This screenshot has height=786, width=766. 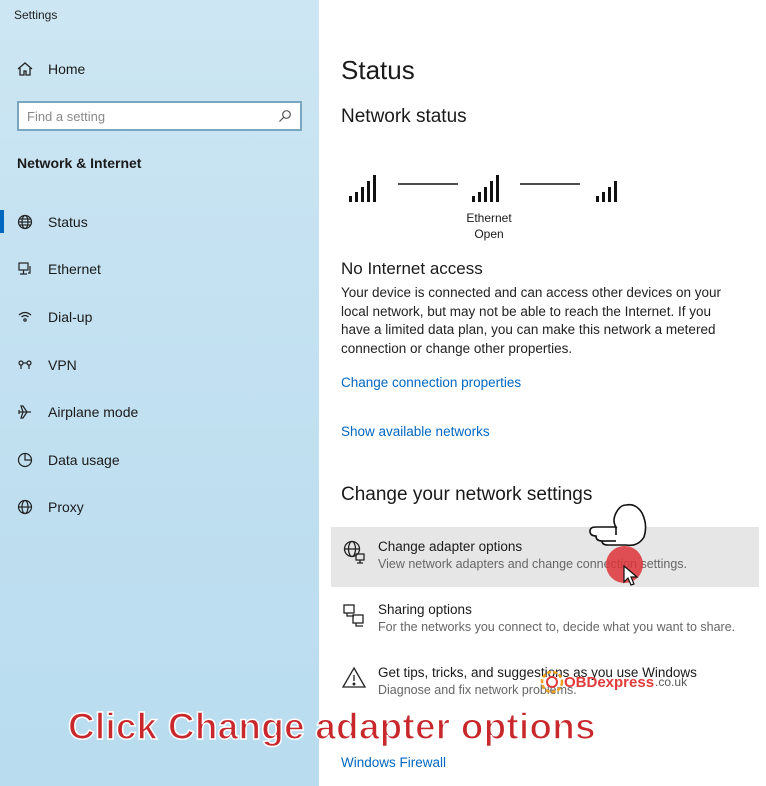 What do you see at coordinates (74, 269) in the screenshot?
I see `sidebar-item-label: Ethernet` at bounding box center [74, 269].